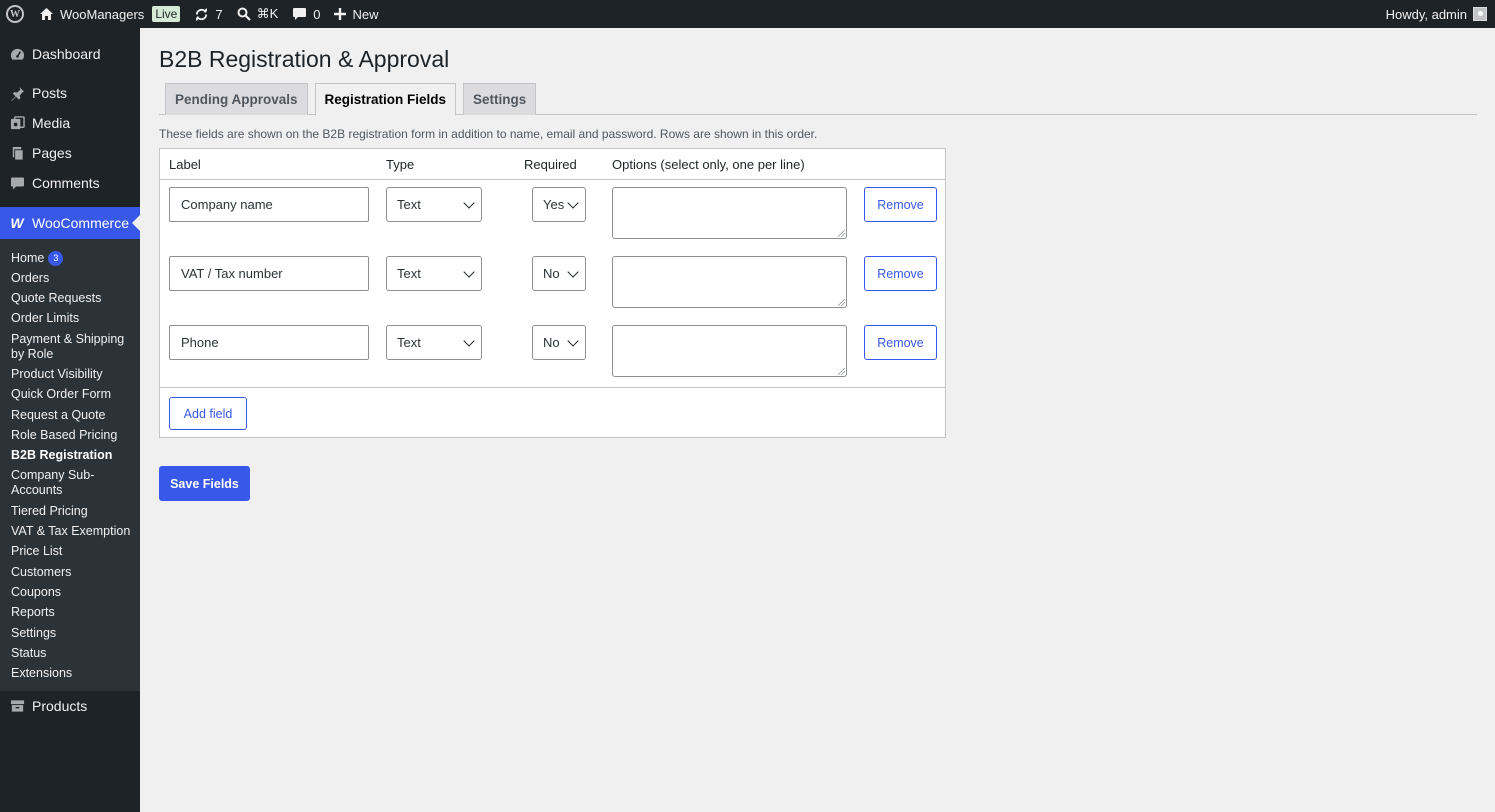  Describe the element at coordinates (244, 14) in the screenshot. I see `search-icon` at that location.